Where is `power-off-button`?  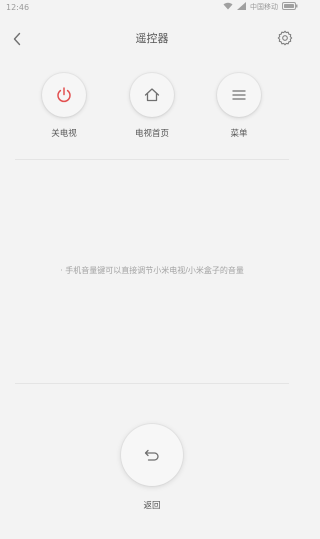
power-off-button is located at coordinates (64, 95).